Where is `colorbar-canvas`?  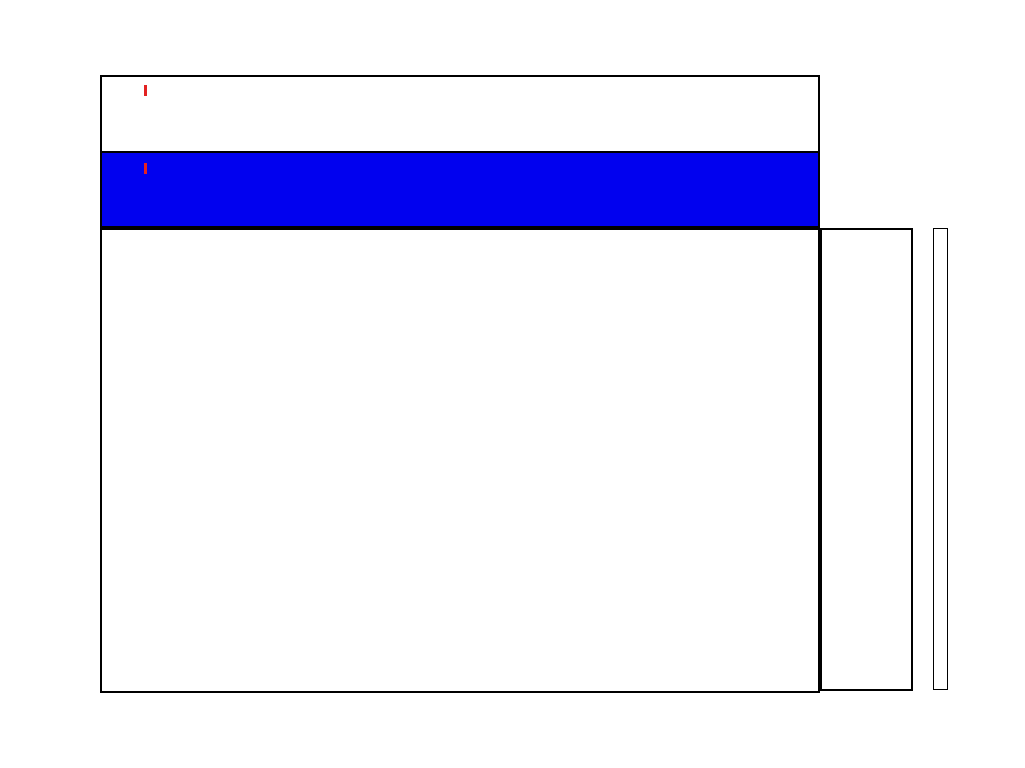 colorbar-canvas is located at coordinates (940, 459).